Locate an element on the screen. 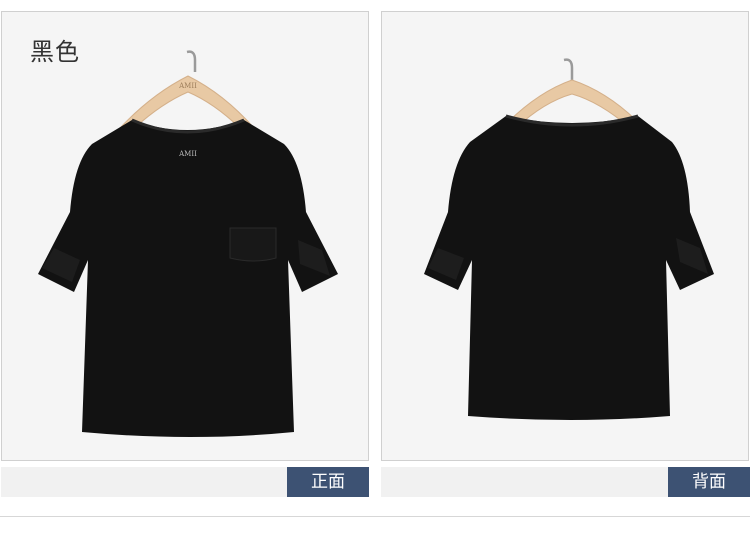 This screenshot has width=750, height=535. bottom-divider is located at coordinates (375, 516).